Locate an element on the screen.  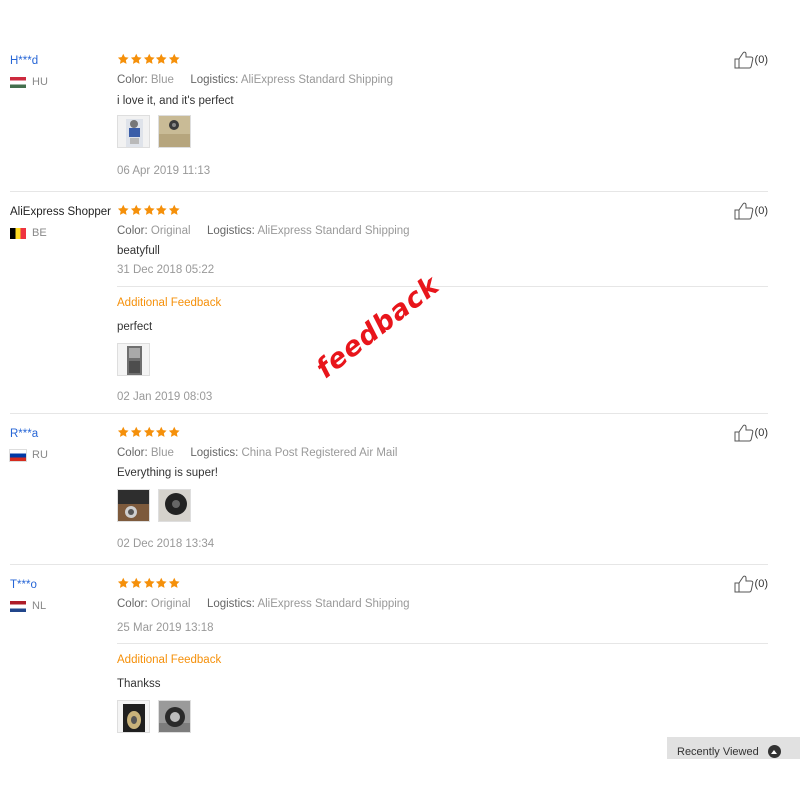
review-date: 31 Dec 2018 05:22 is located at coordinates (166, 270).